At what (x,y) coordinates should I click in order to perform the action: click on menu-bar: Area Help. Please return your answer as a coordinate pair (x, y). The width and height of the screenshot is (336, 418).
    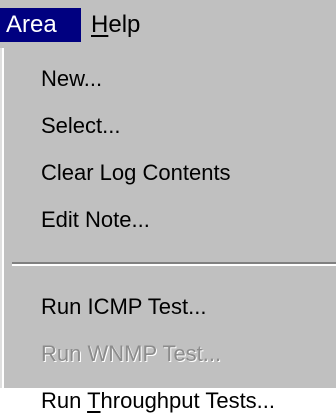
    Looking at the image, I should click on (168, 24).